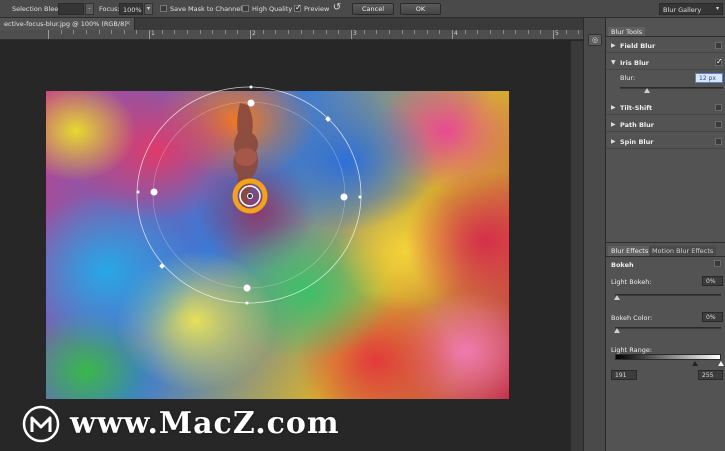  Describe the element at coordinates (317, 9) in the screenshot. I see `preview-label: Preview` at that location.